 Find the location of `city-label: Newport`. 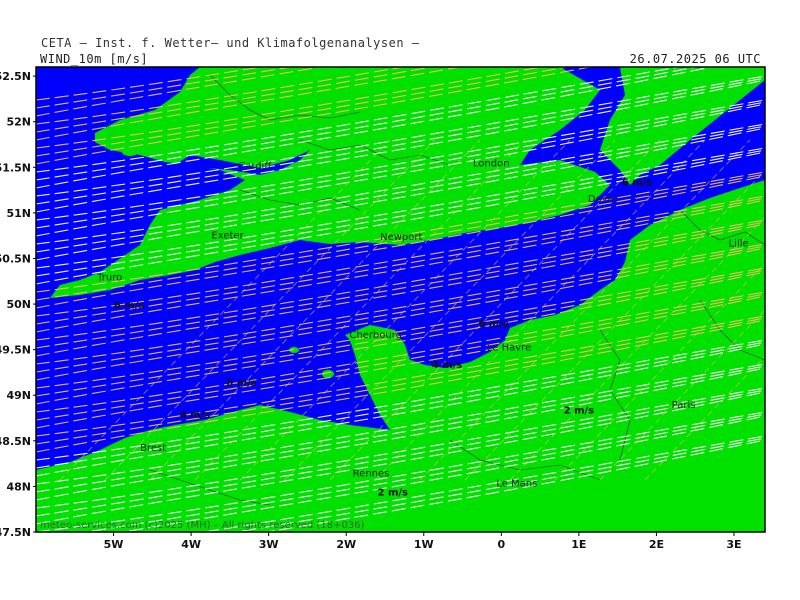

city-label: Newport is located at coordinates (401, 237).